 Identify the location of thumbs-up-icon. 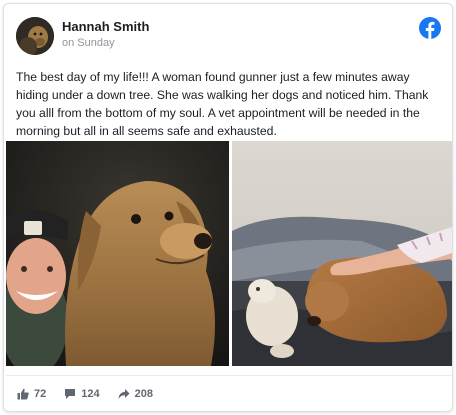
(23, 394).